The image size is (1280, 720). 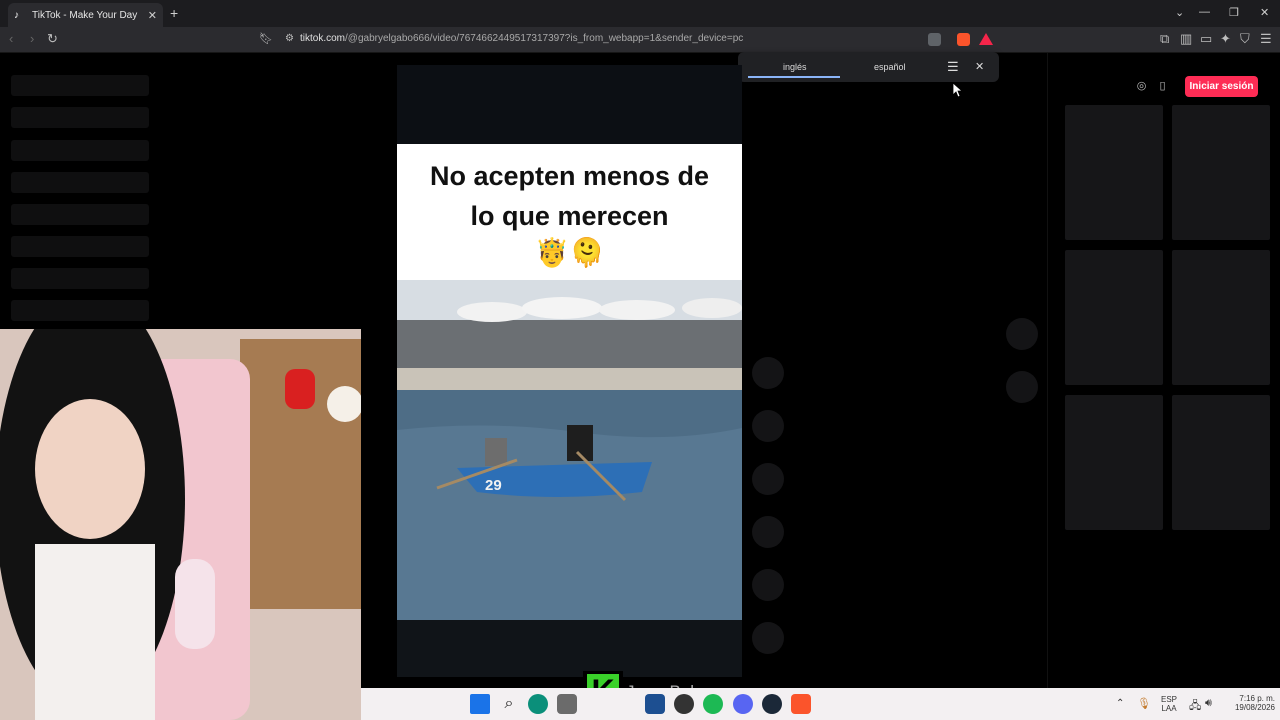 I want to click on wallet-icon: ▭, so click(x=1206, y=39).